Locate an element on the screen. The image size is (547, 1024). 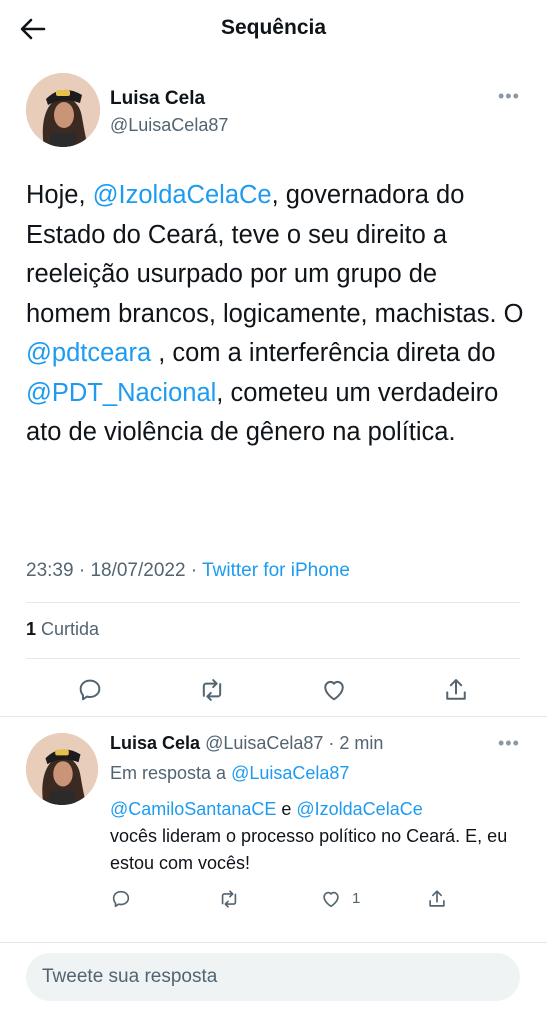
reply-input is located at coordinates (273, 977).